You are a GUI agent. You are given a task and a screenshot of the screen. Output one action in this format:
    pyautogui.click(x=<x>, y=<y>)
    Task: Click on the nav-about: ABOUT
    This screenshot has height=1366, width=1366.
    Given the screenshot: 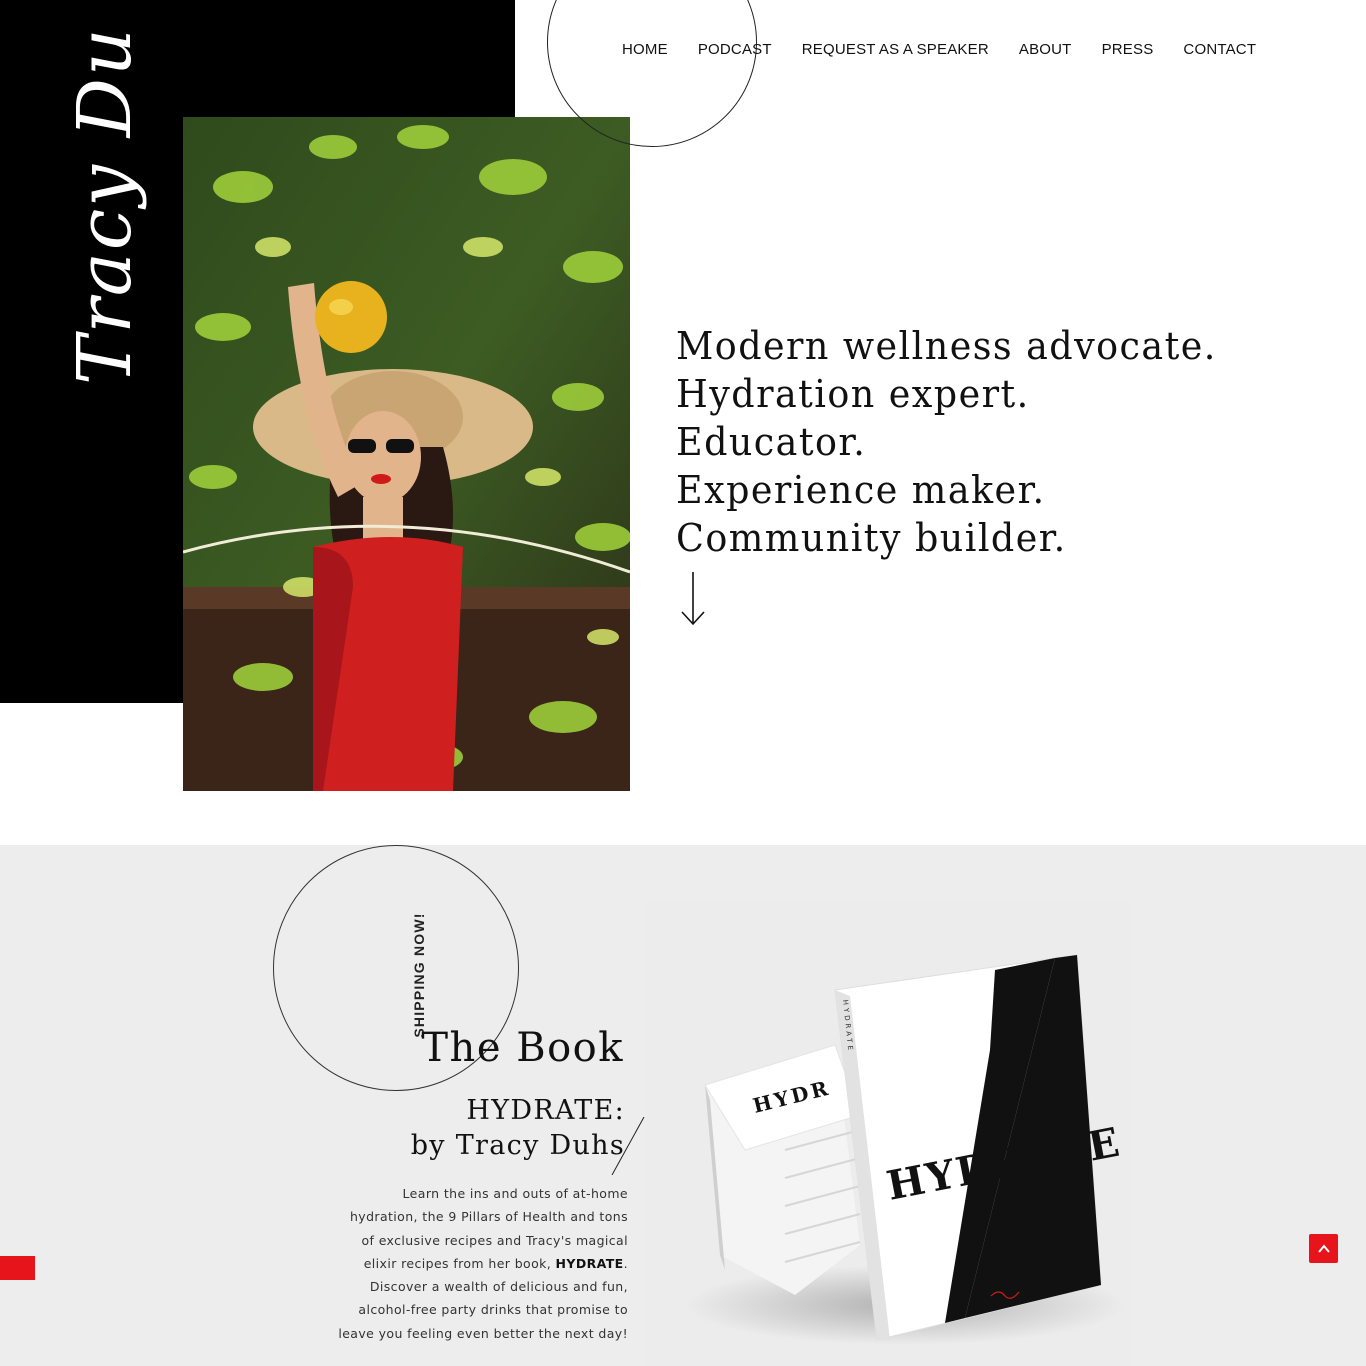 What is the action you would take?
    pyautogui.click(x=1045, y=50)
    